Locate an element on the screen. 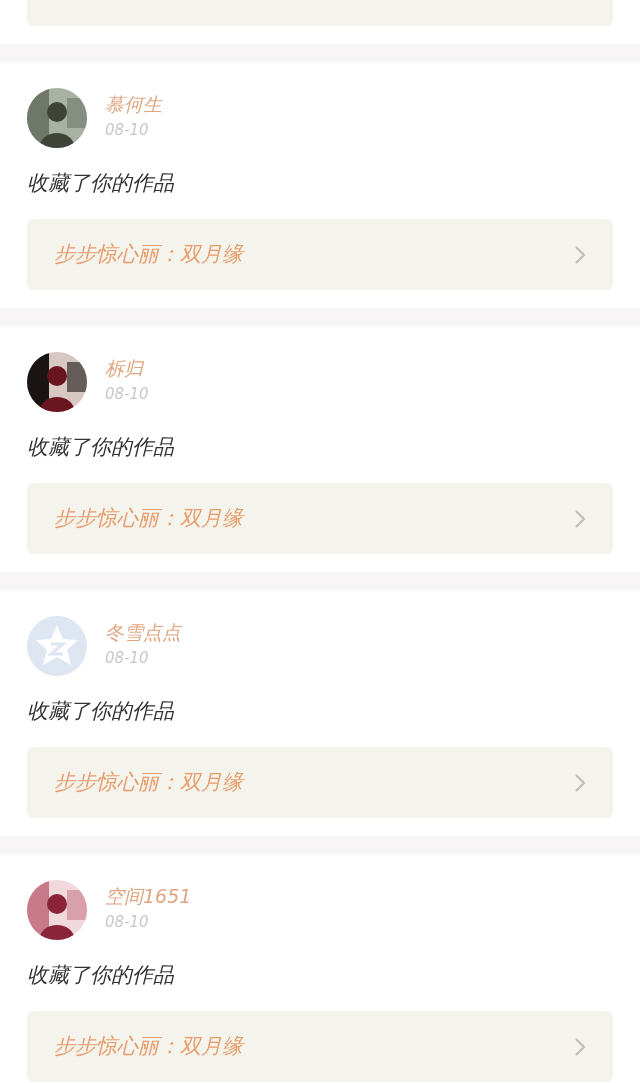 The width and height of the screenshot is (640, 1083). user-name: 慕何生 is located at coordinates (133, 104).